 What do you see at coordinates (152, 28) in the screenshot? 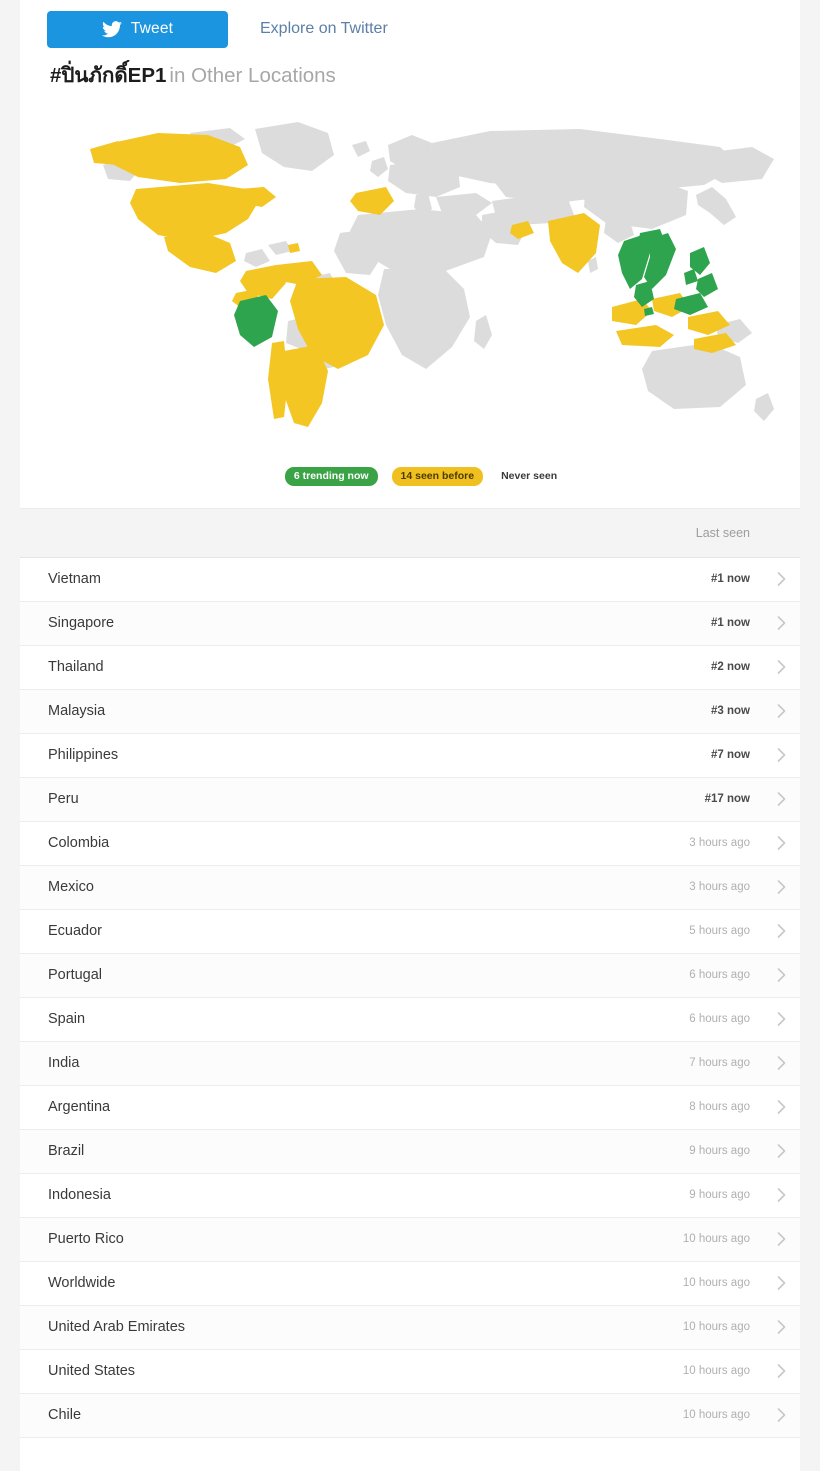
I see `tweet-button-label: Tweet` at bounding box center [152, 28].